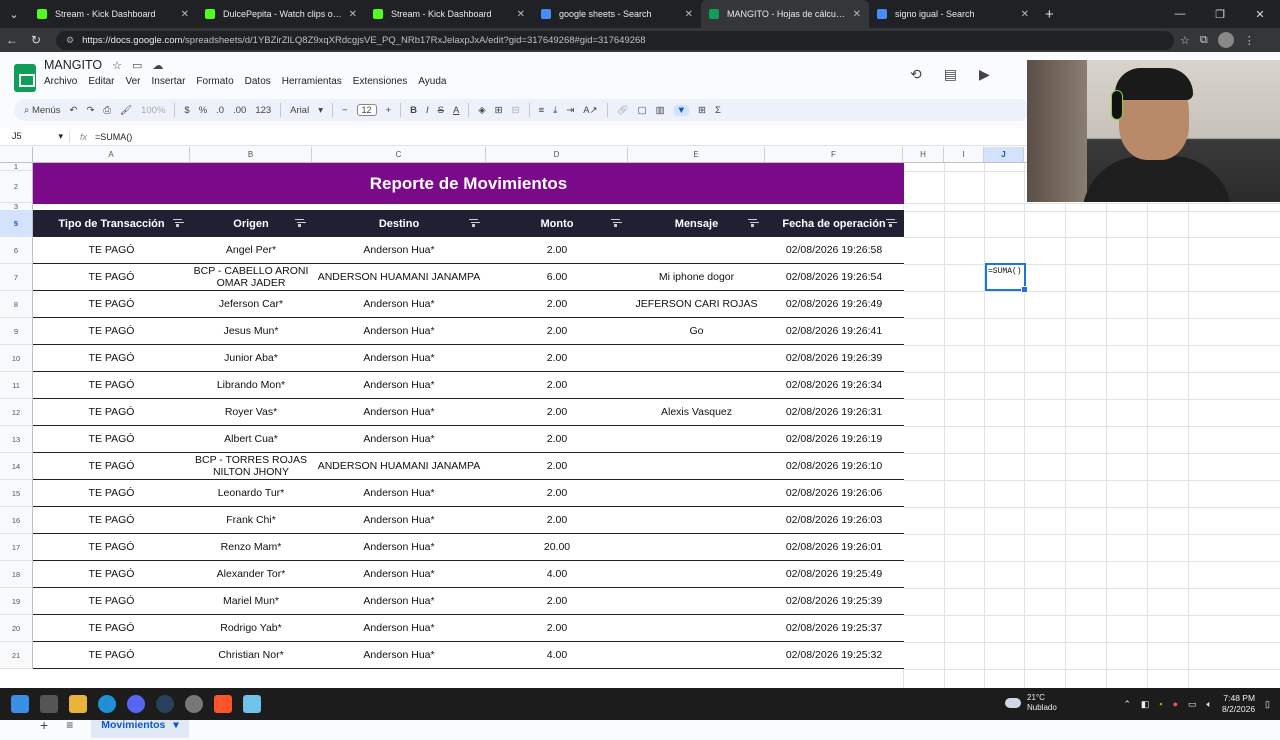  What do you see at coordinates (617, 14) in the screenshot?
I see `browser-tab: google sheets - Search ✕` at bounding box center [617, 14].